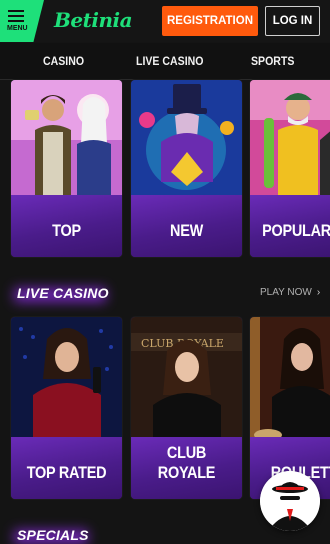  I want to click on casino-tile-popular: POPULAR, so click(290, 168).